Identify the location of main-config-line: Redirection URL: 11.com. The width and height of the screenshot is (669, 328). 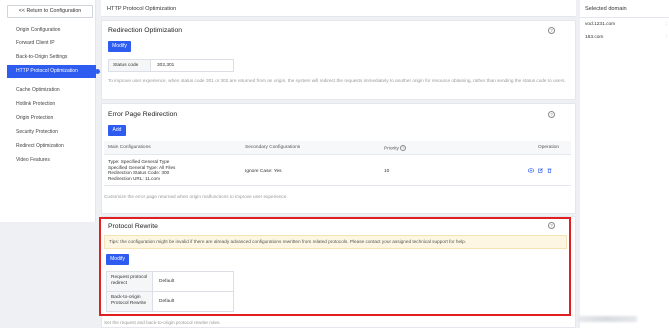
(134, 178).